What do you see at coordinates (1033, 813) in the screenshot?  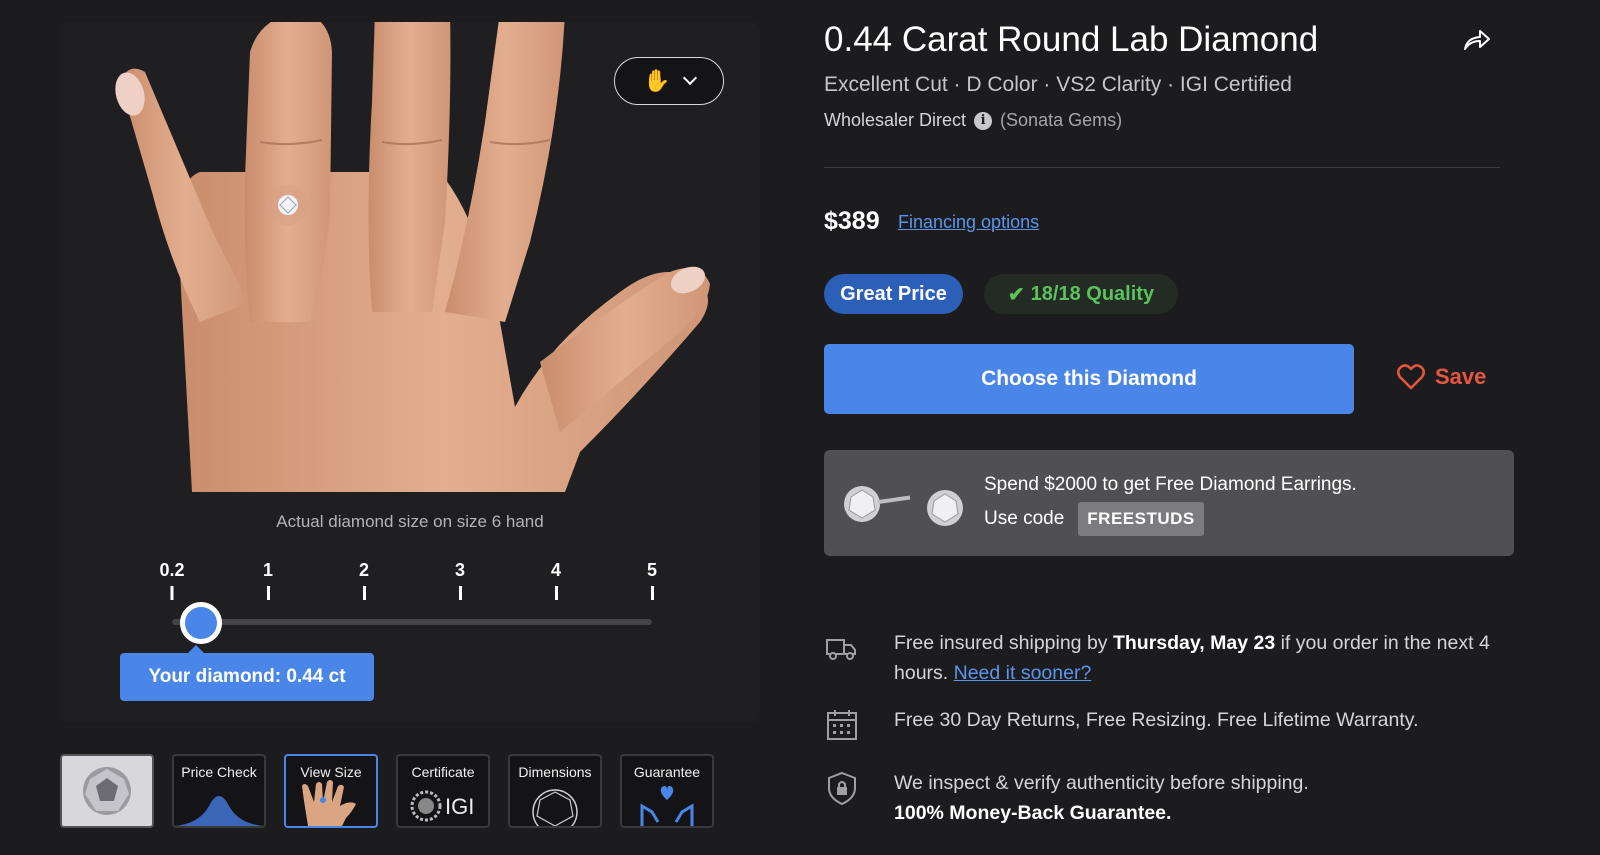 I see `guarantee-line: 100% Money-Back Guarantee.` at bounding box center [1033, 813].